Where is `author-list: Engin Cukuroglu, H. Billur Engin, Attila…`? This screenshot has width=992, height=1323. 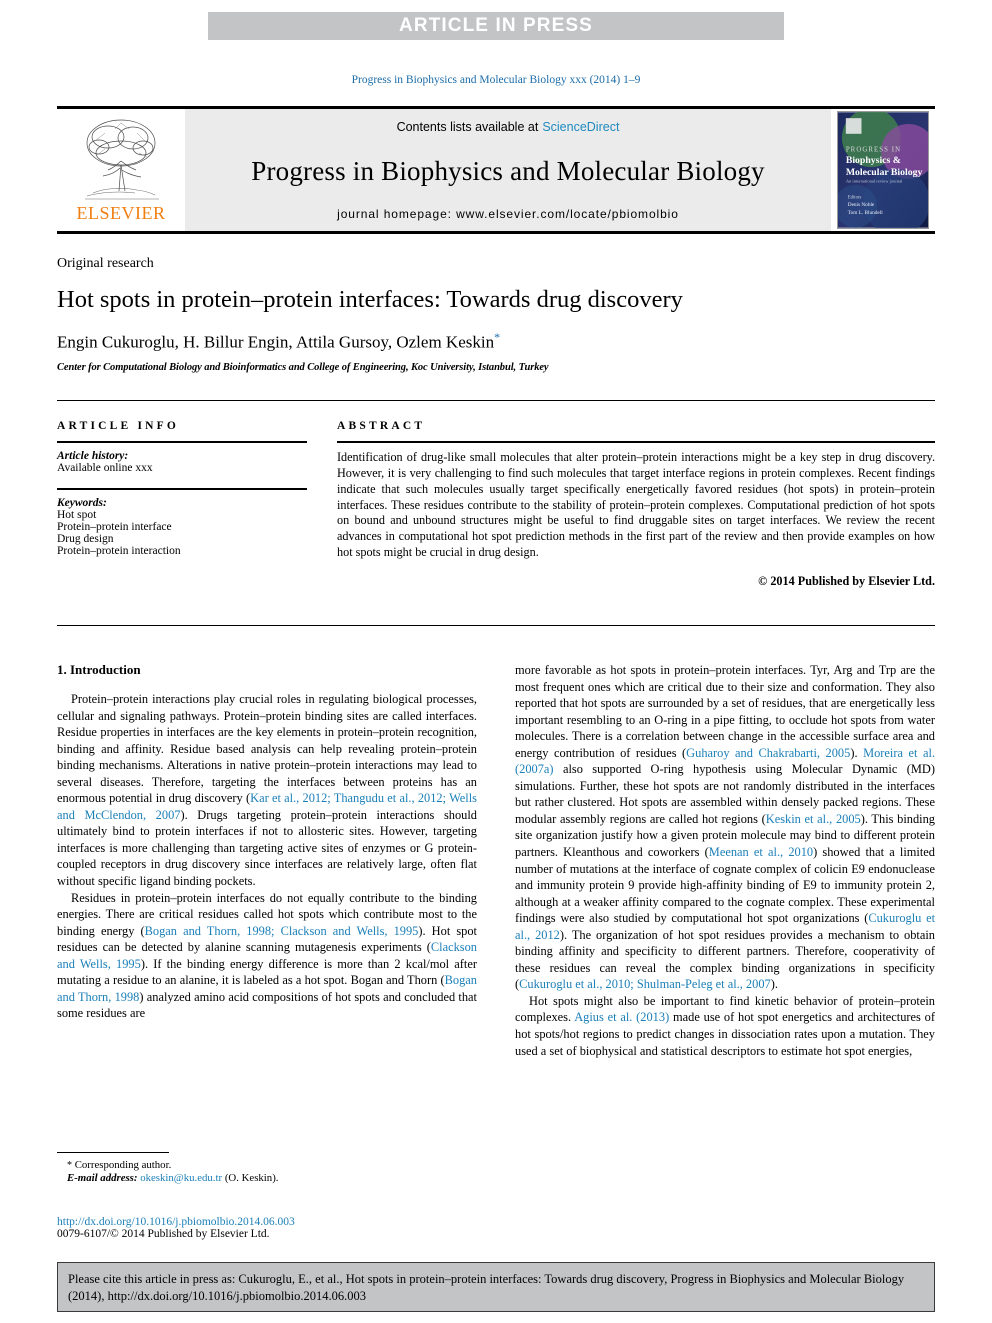 author-list: Engin Cukuroglu, H. Billur Engin, Attila… is located at coordinates (496, 341).